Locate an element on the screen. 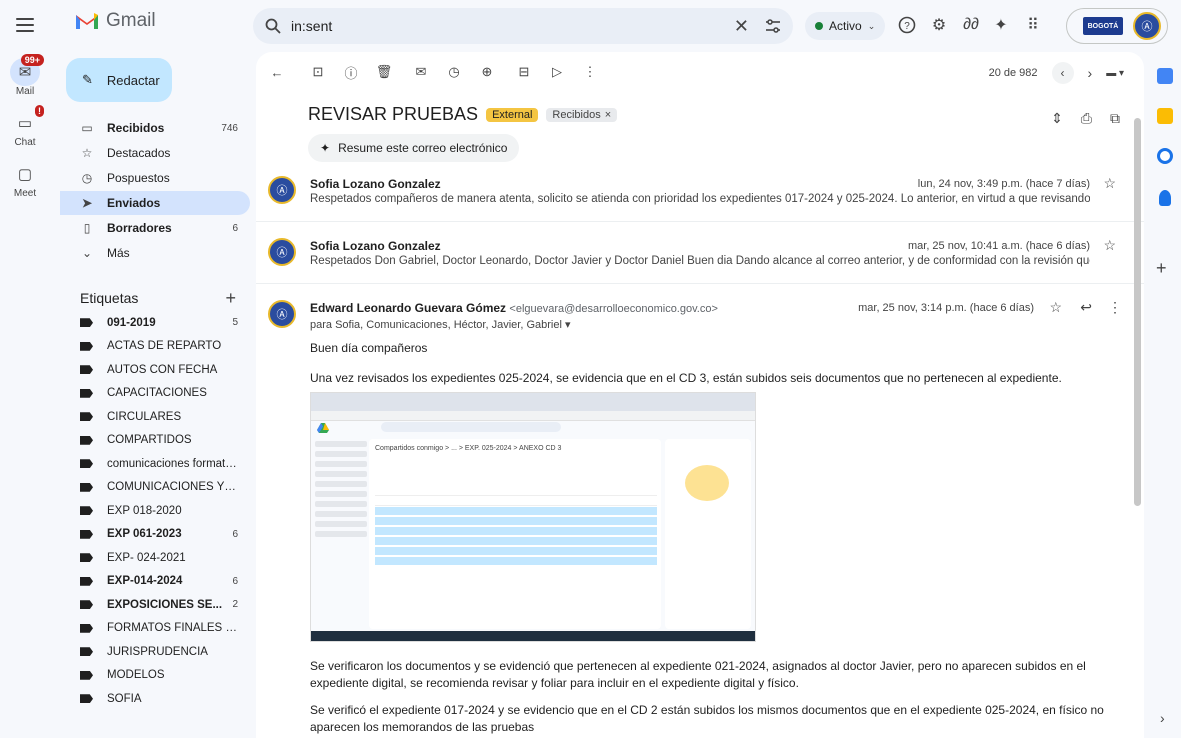 The height and width of the screenshot is (738, 1181). calendar-icon is located at coordinates (1165, 76).